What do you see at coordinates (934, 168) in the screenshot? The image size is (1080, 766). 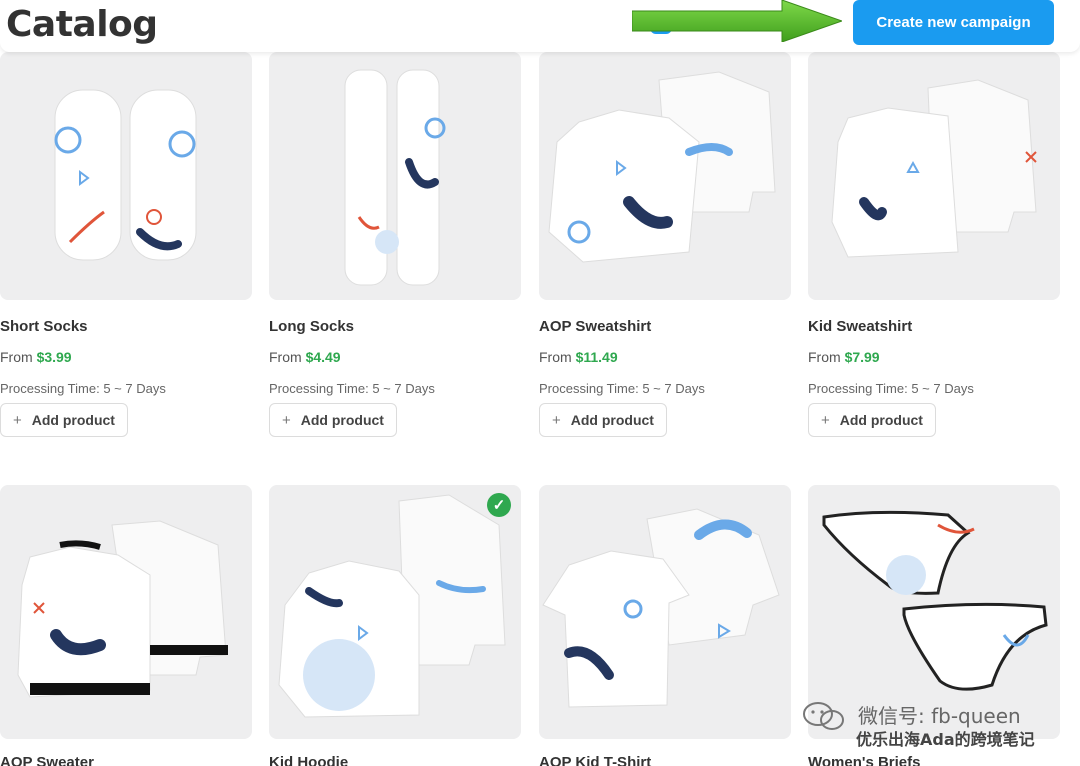 I see `kid-sweatshirt-illustration` at bounding box center [934, 168].